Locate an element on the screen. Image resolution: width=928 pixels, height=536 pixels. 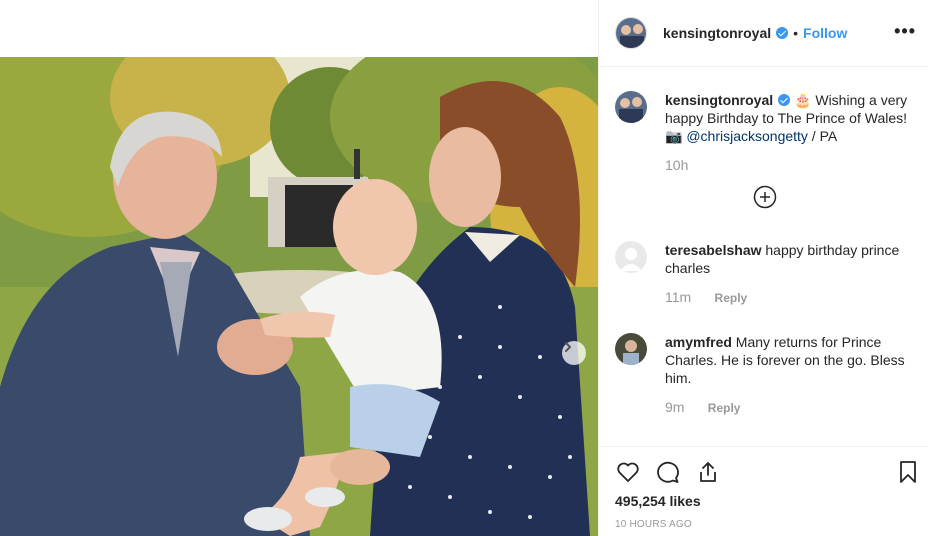
comment-meta: 11m Reply is located at coordinates (790, 297).